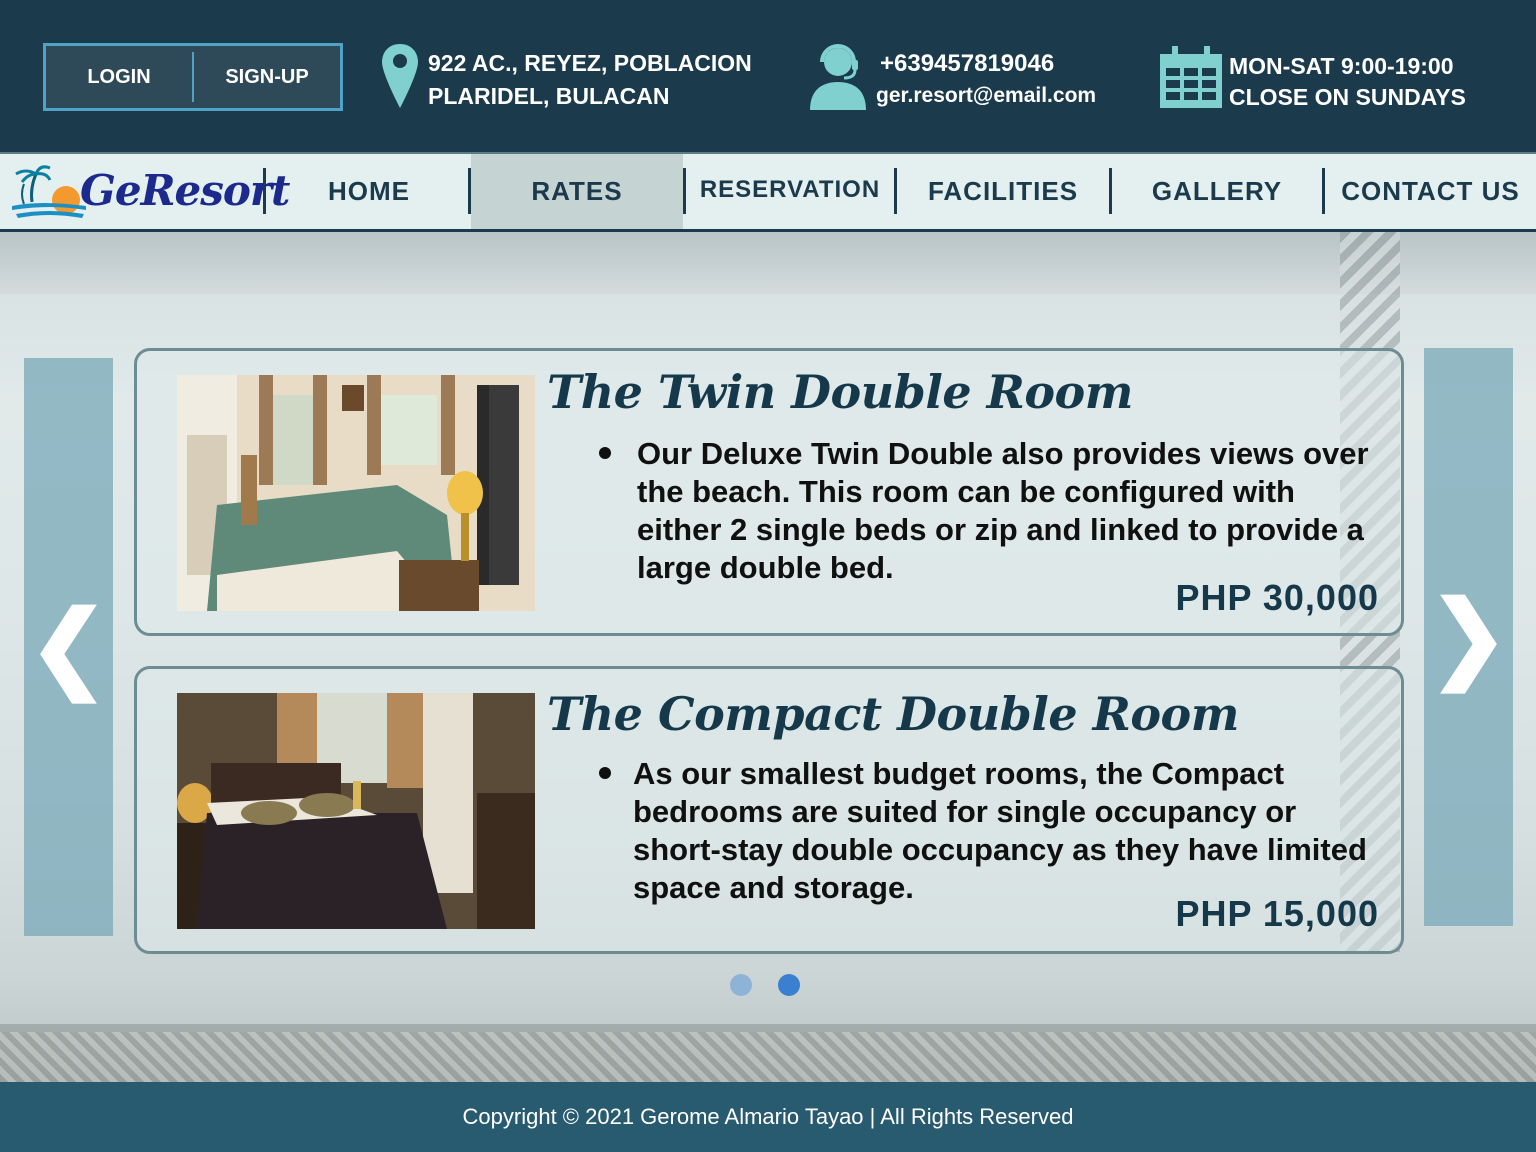 The height and width of the screenshot is (1152, 1536). Describe the element at coordinates (986, 95) in the screenshot. I see `email-address: ger.resort@email.com` at that location.